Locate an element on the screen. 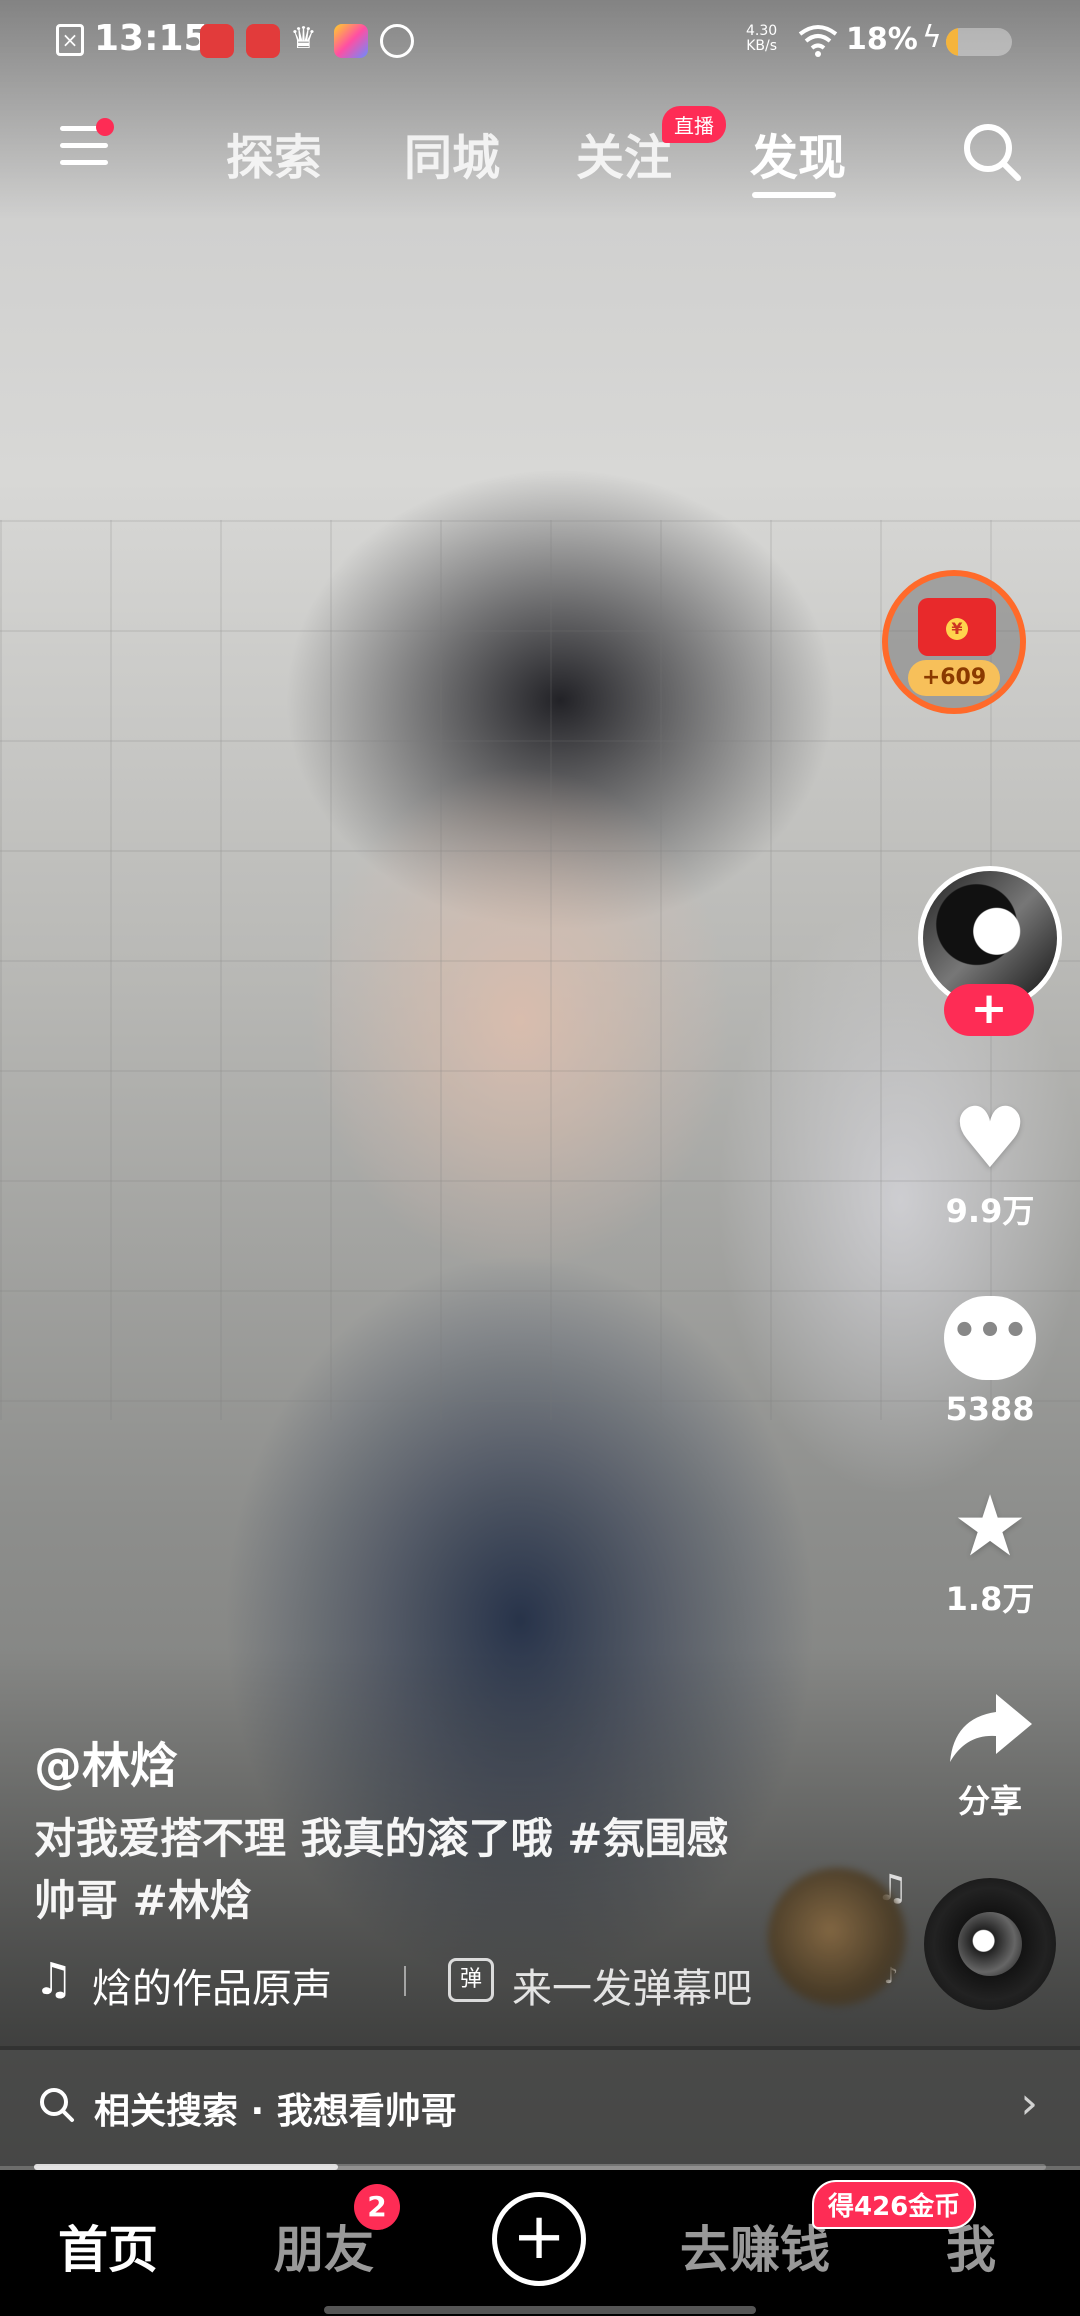 The width and height of the screenshot is (1080, 2316). favorite-count: 1.8万 is located at coordinates (990, 1599).